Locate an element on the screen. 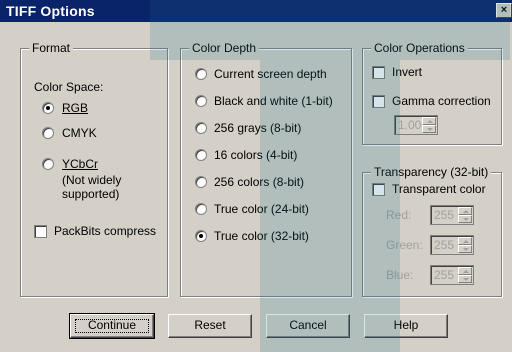 The width and height of the screenshot is (512, 352). blue-value: 255 is located at coordinates (444, 275).